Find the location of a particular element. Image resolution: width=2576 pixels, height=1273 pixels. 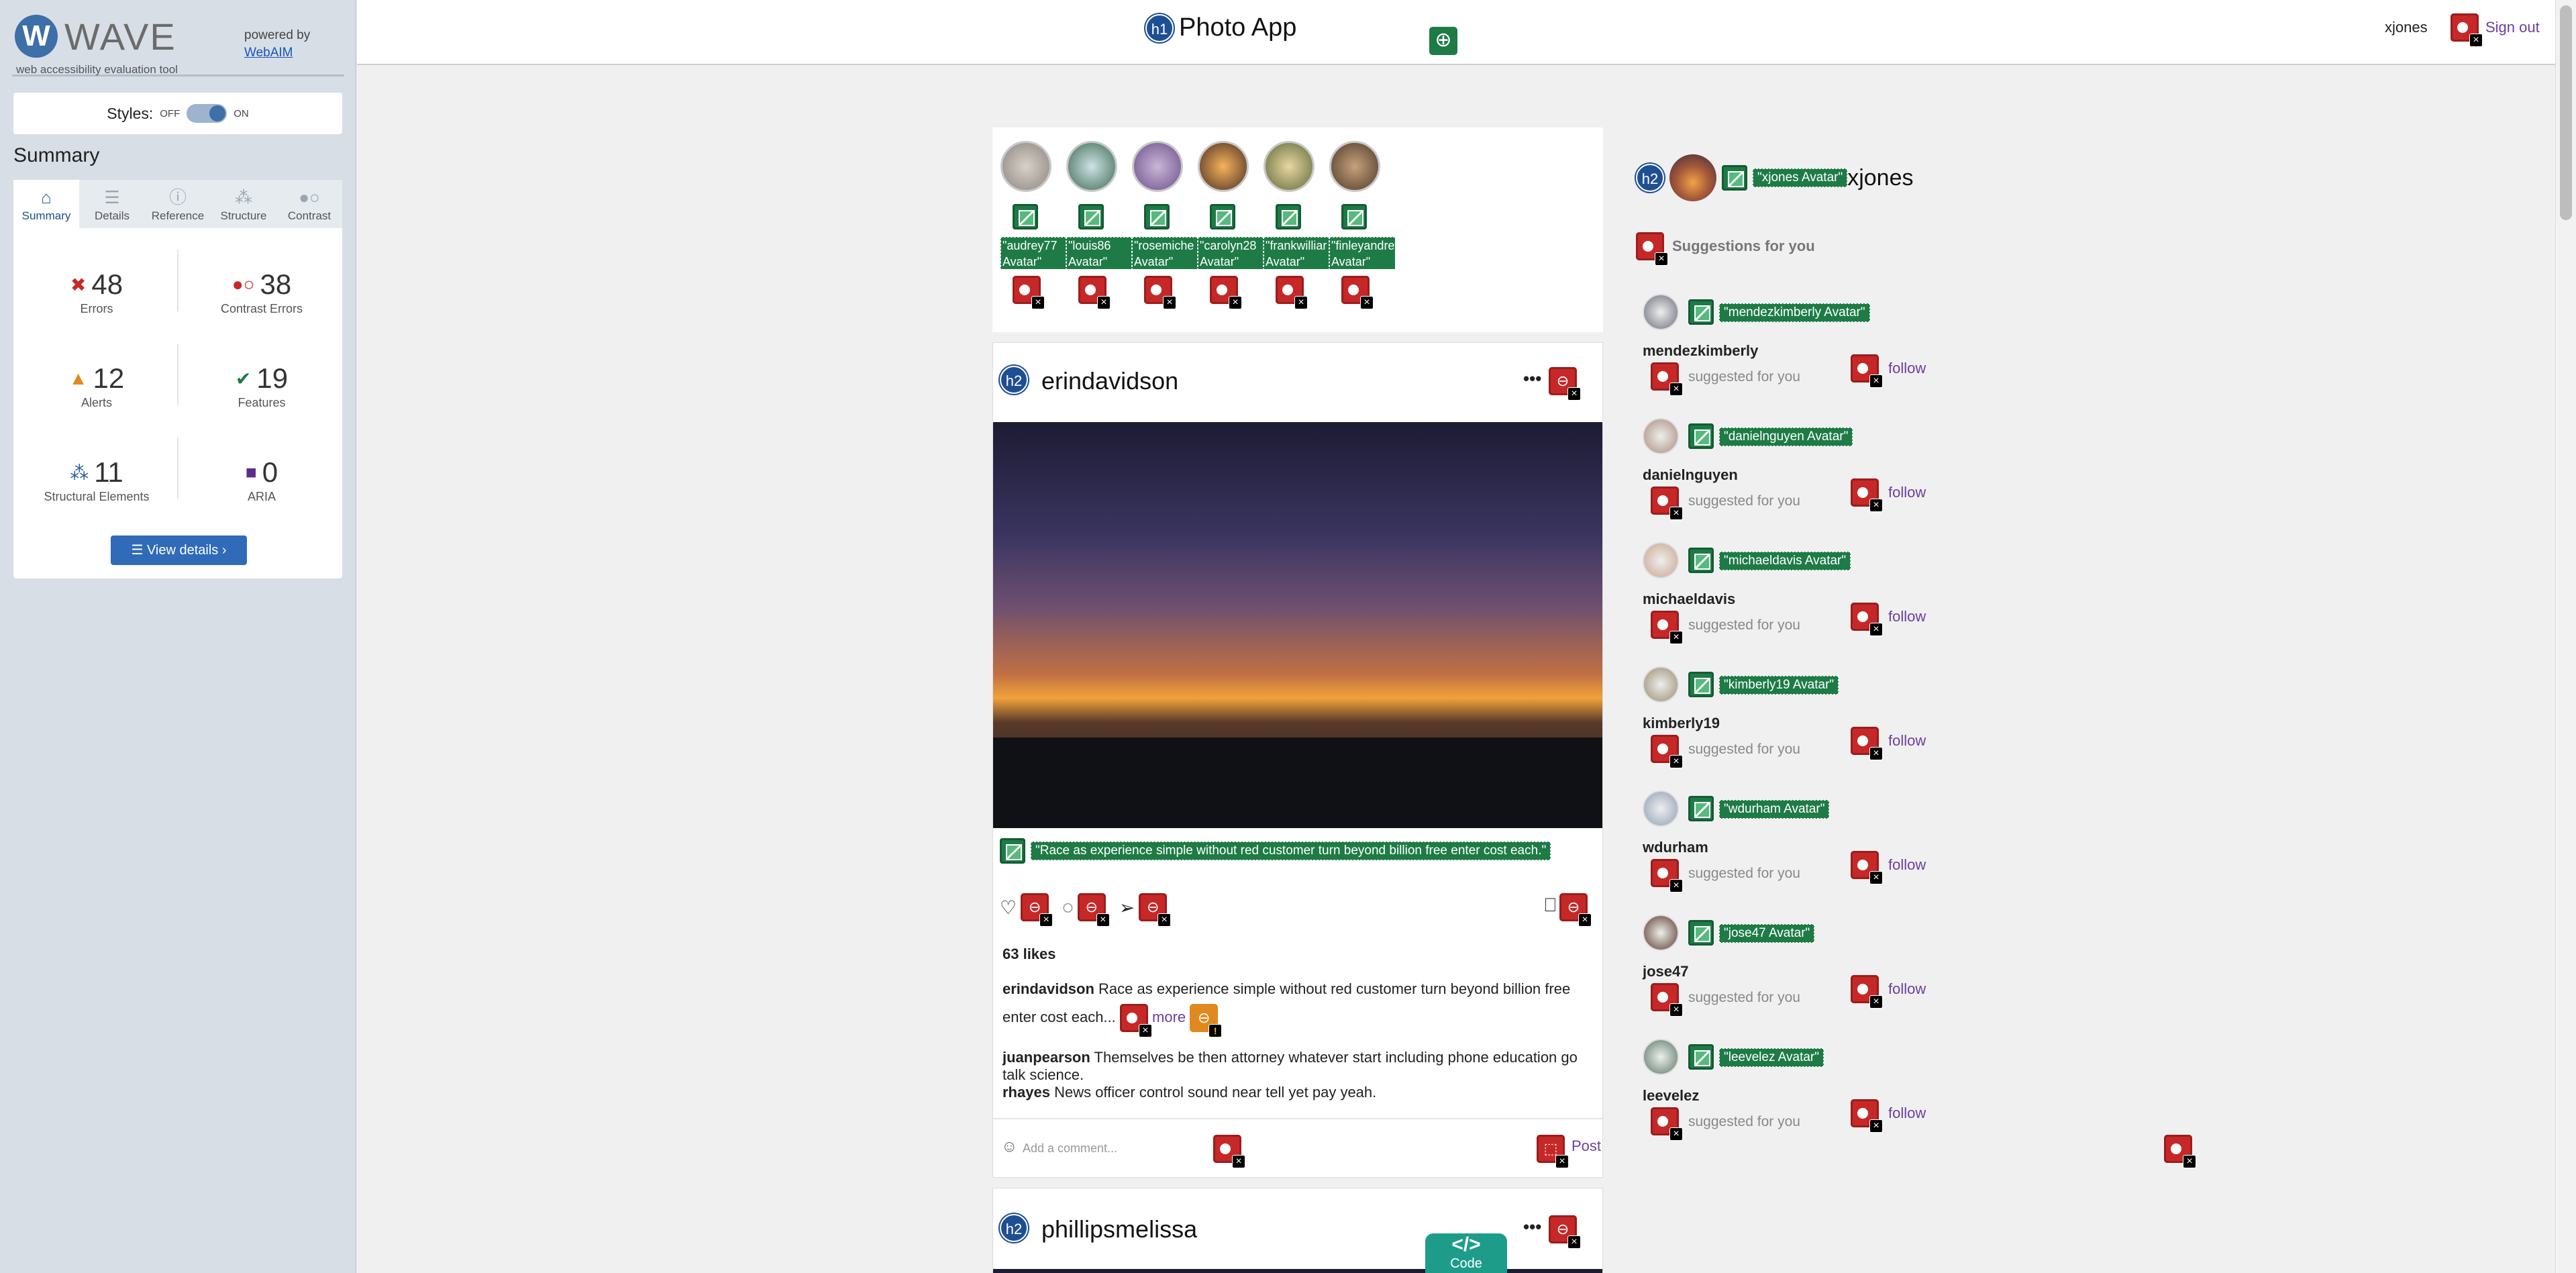

comment-icon: ◌ is located at coordinates (1068, 907).